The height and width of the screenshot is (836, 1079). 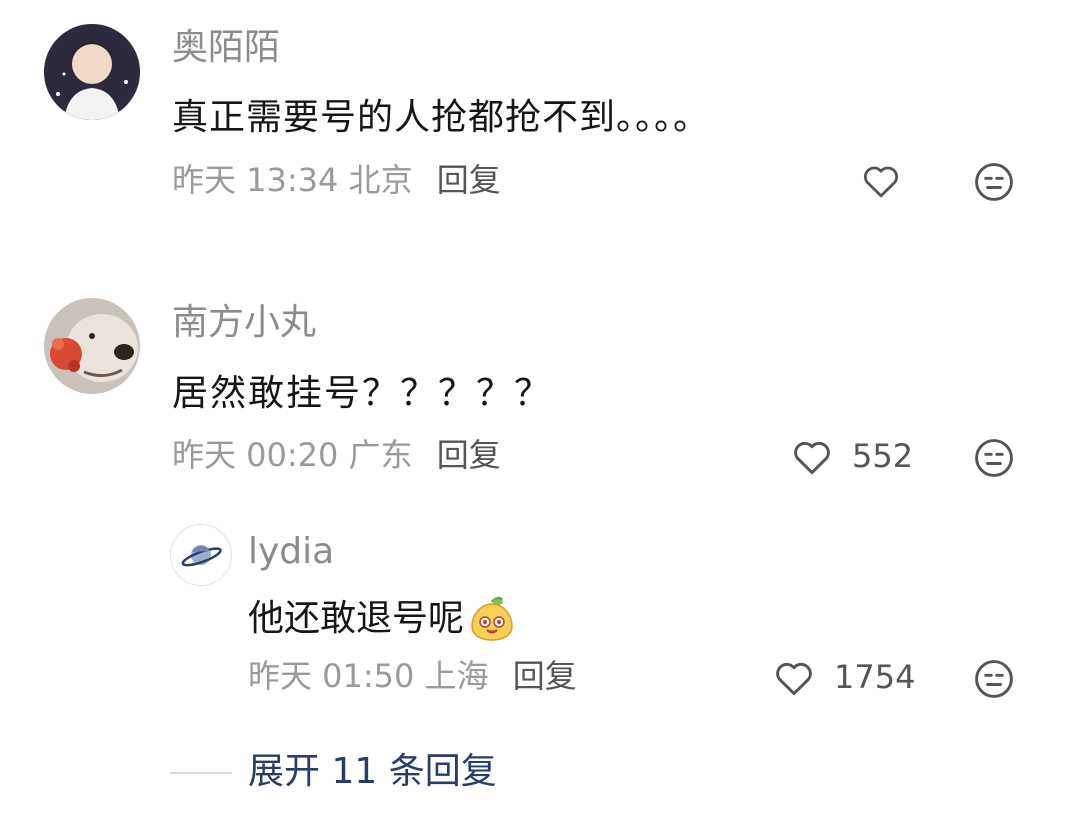 I want to click on pear-emoji-icon, so click(x=492, y=619).